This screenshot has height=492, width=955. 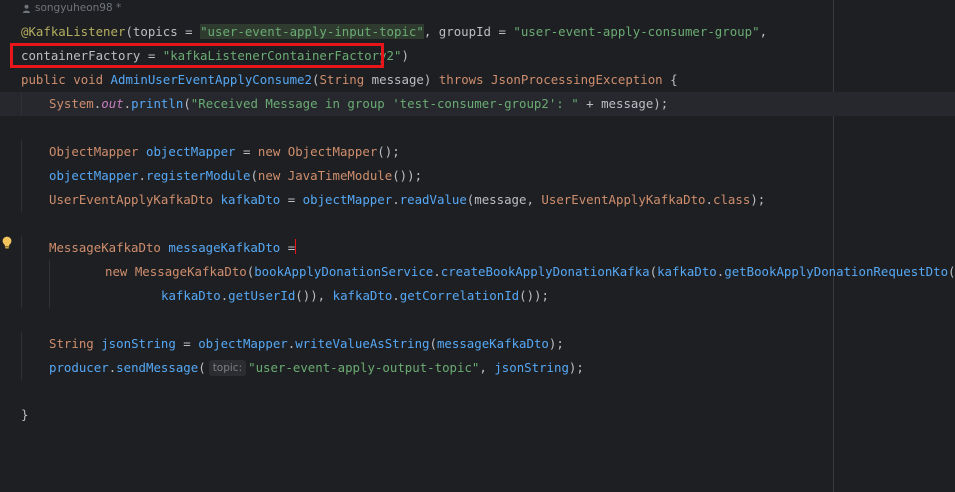 I want to click on token: + message);, so click(x=623, y=103).